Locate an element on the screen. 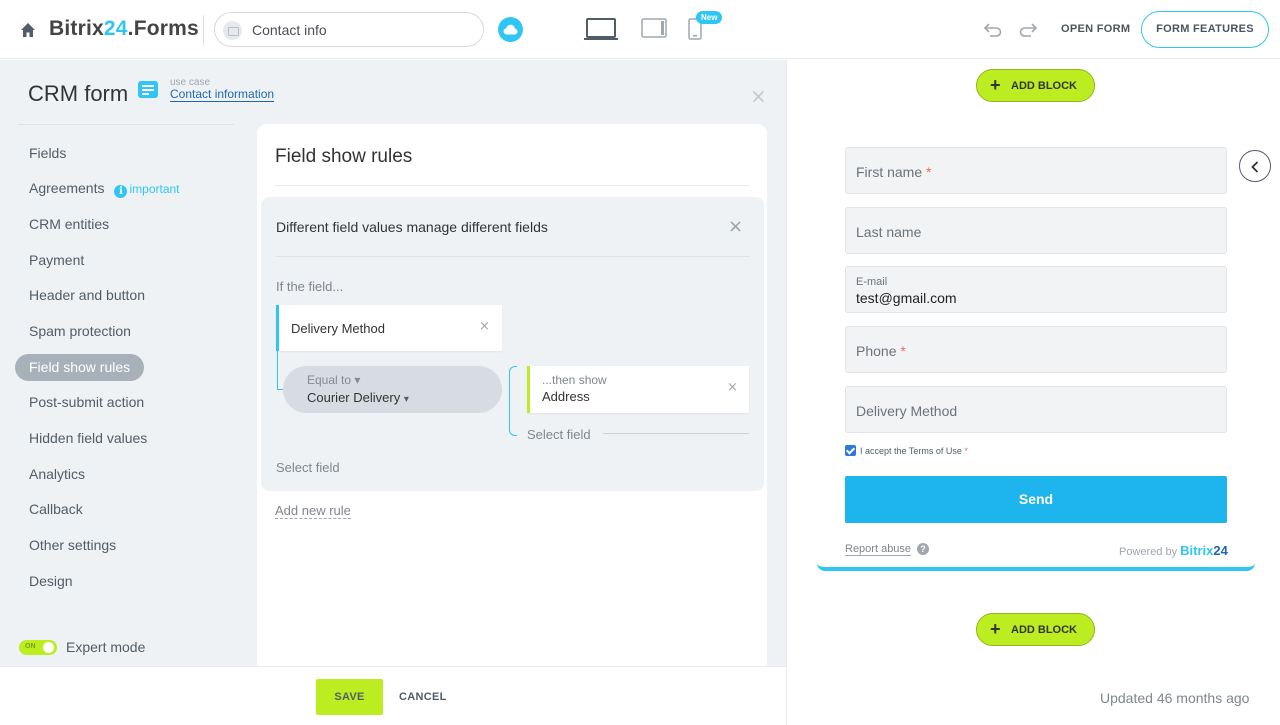  open-form-button: OPEN FORM is located at coordinates (1095, 29).